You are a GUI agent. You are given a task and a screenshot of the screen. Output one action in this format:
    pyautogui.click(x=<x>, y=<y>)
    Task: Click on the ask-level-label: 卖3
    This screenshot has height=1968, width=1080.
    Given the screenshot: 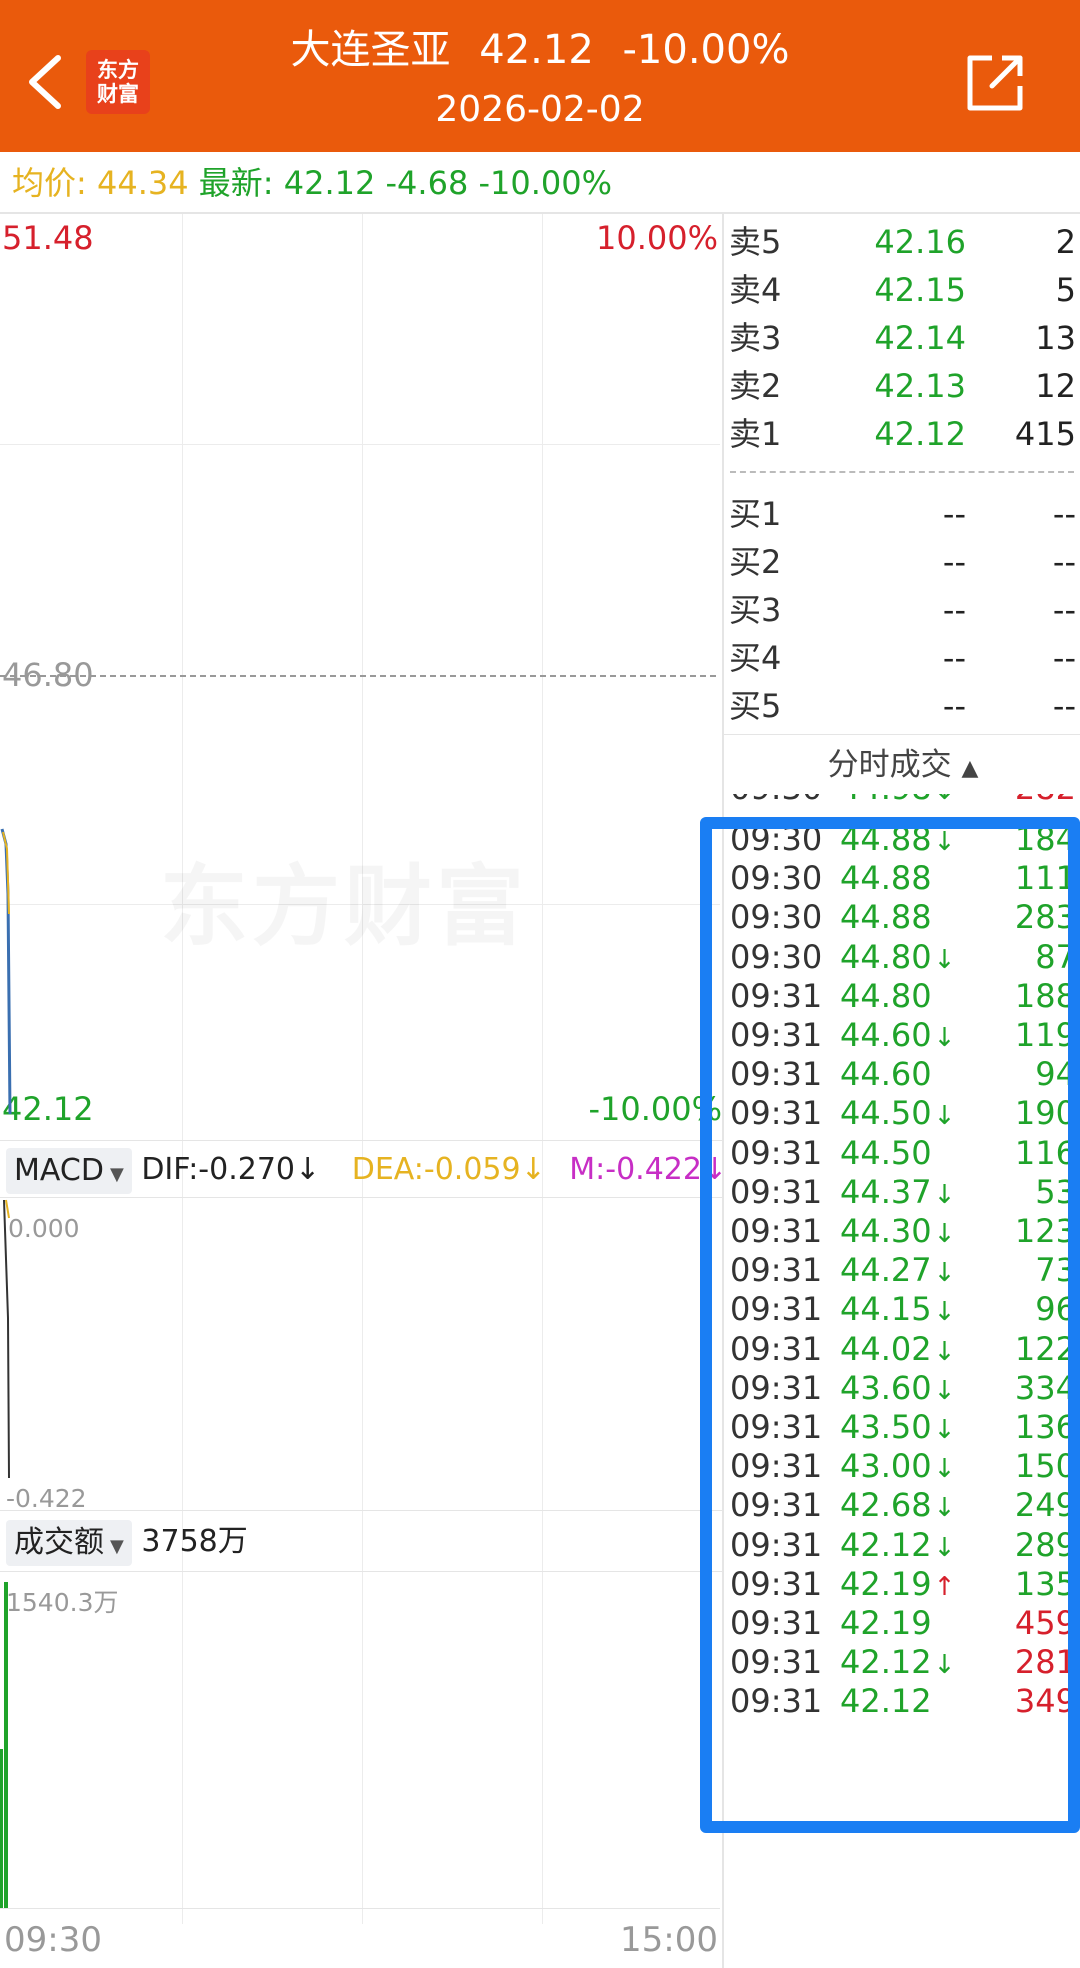 What is the action you would take?
    pyautogui.click(x=755, y=338)
    